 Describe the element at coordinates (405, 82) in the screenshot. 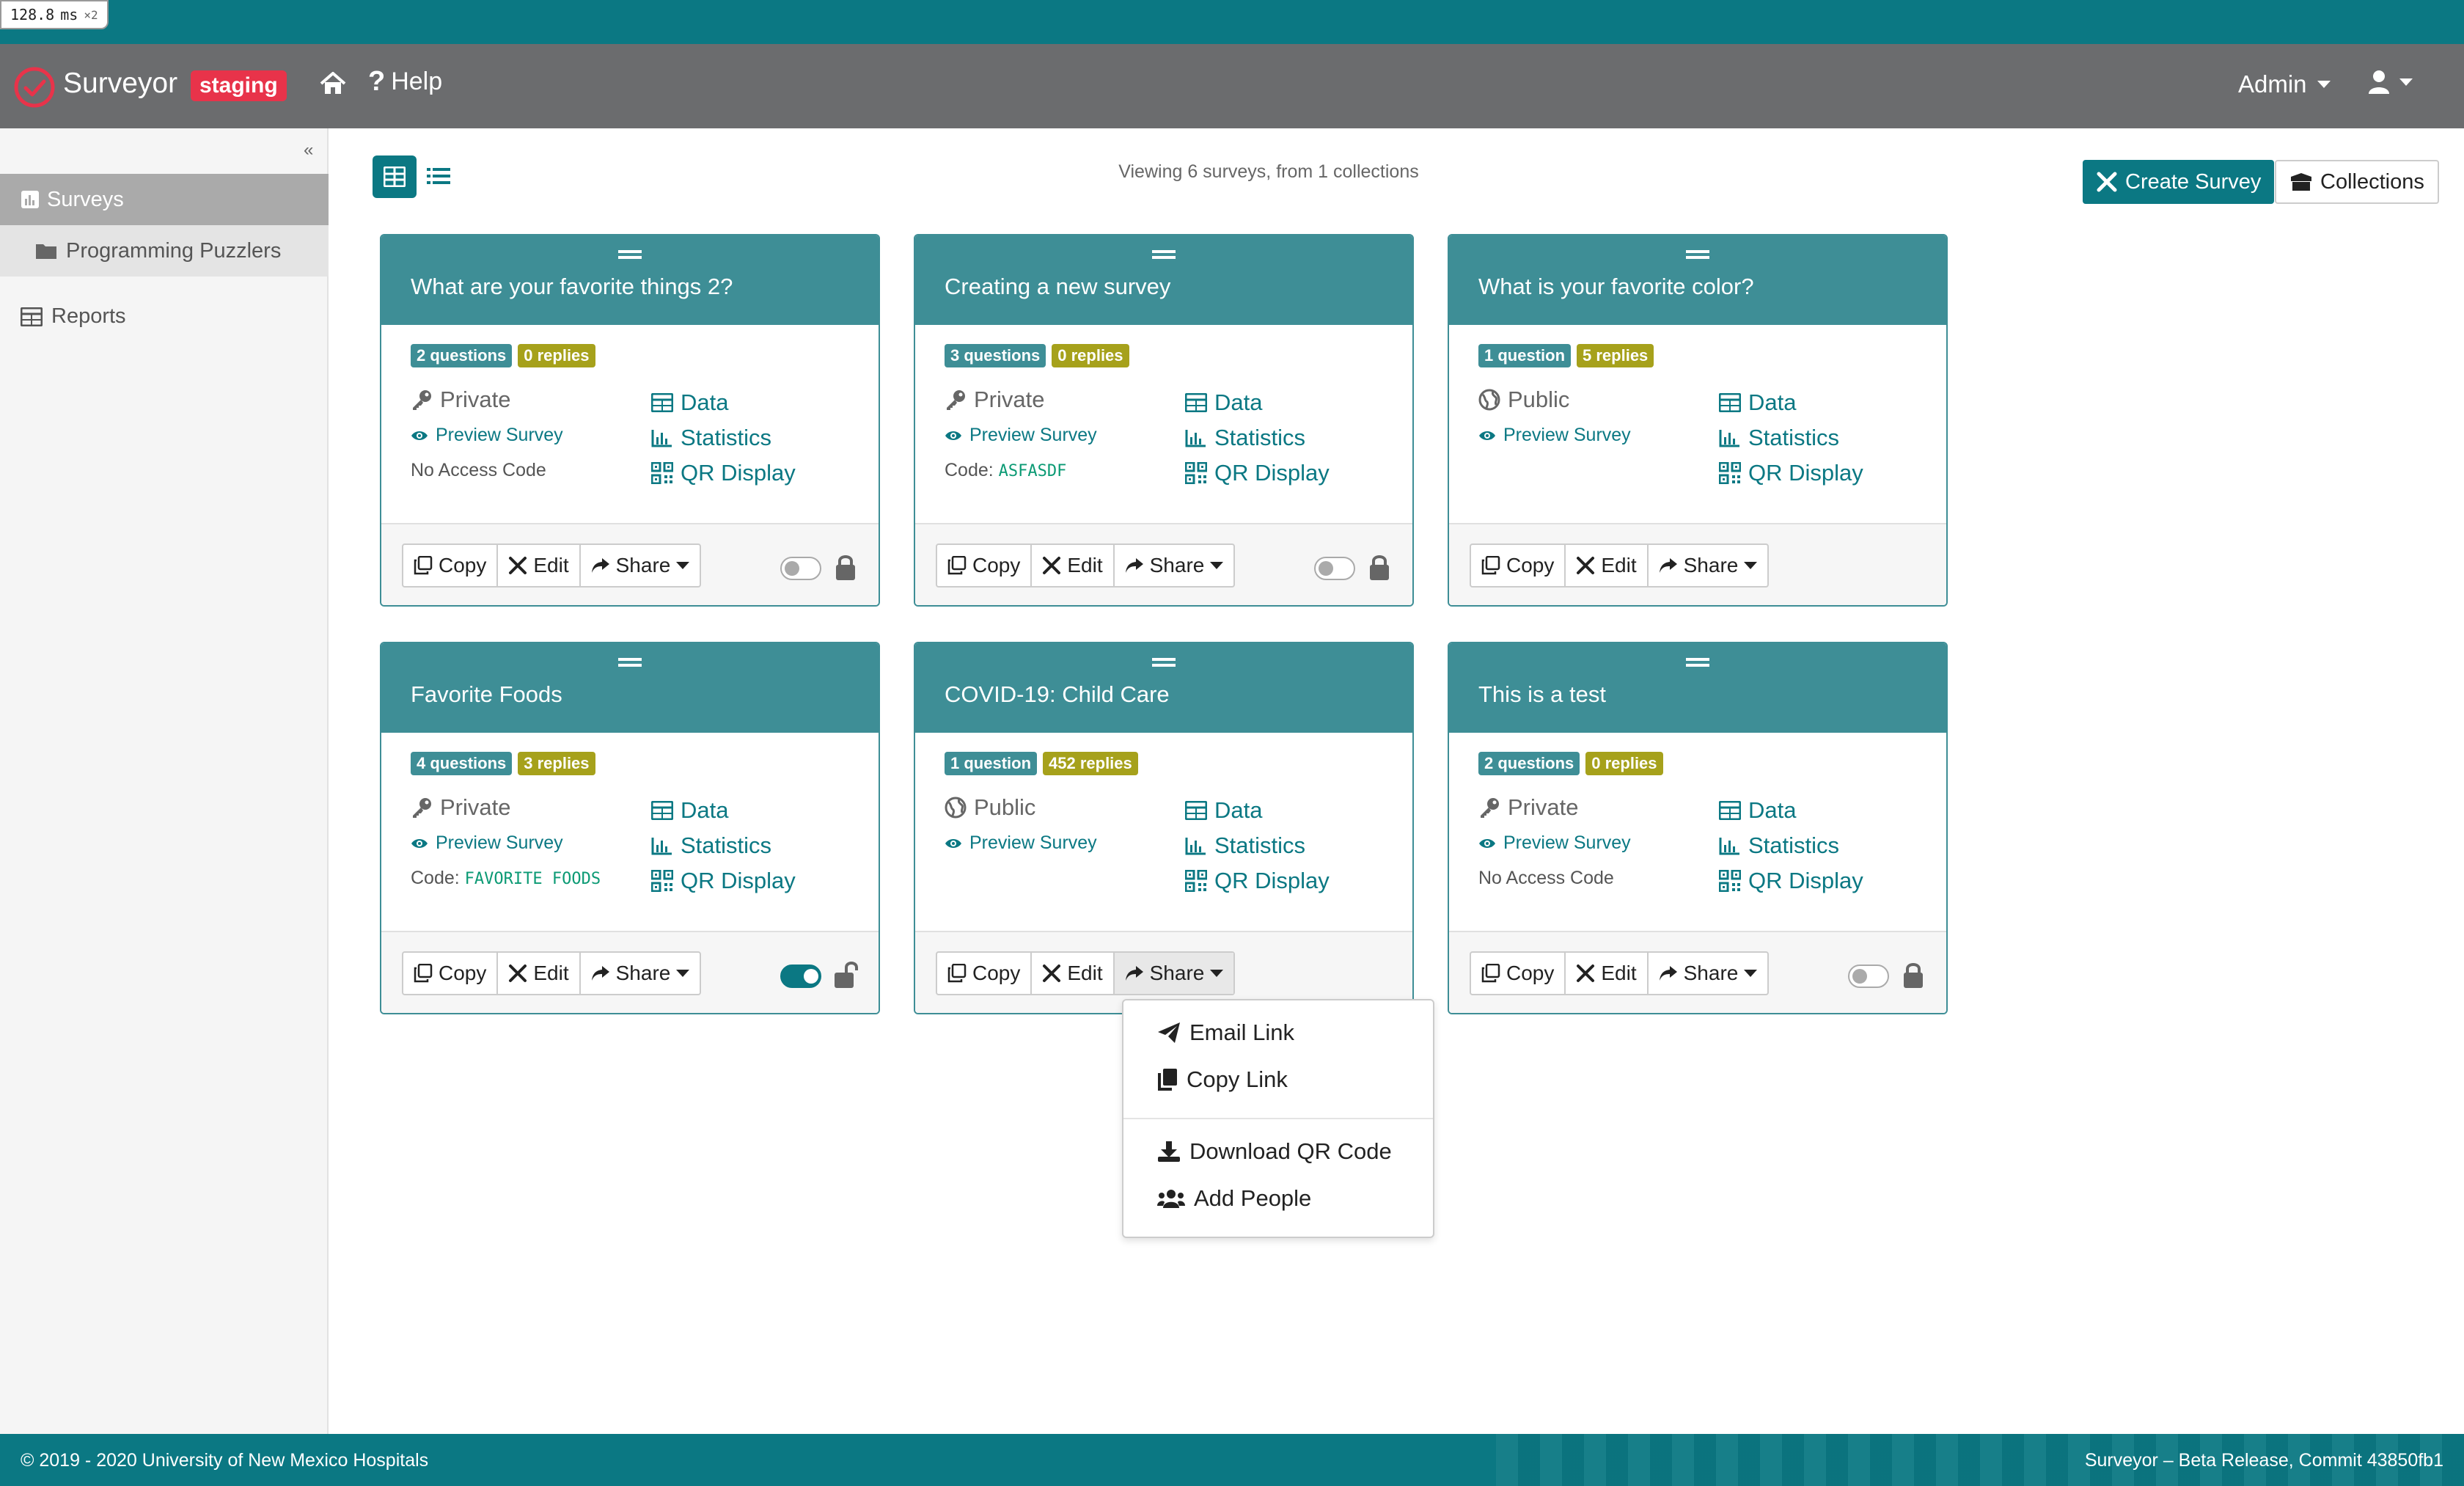

I see `help-link: ? Help` at that location.